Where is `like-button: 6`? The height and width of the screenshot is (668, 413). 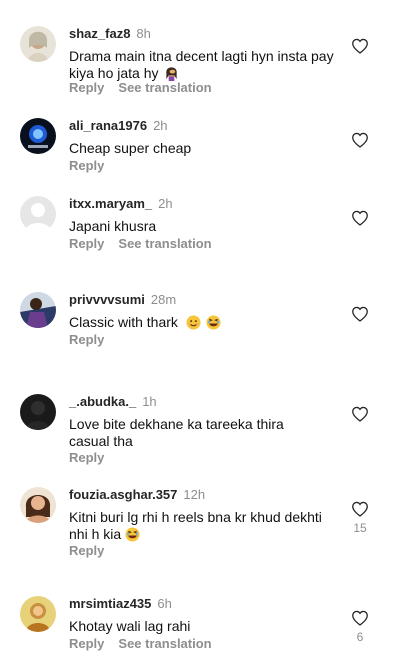
like-button: 6 is located at coordinates (360, 627).